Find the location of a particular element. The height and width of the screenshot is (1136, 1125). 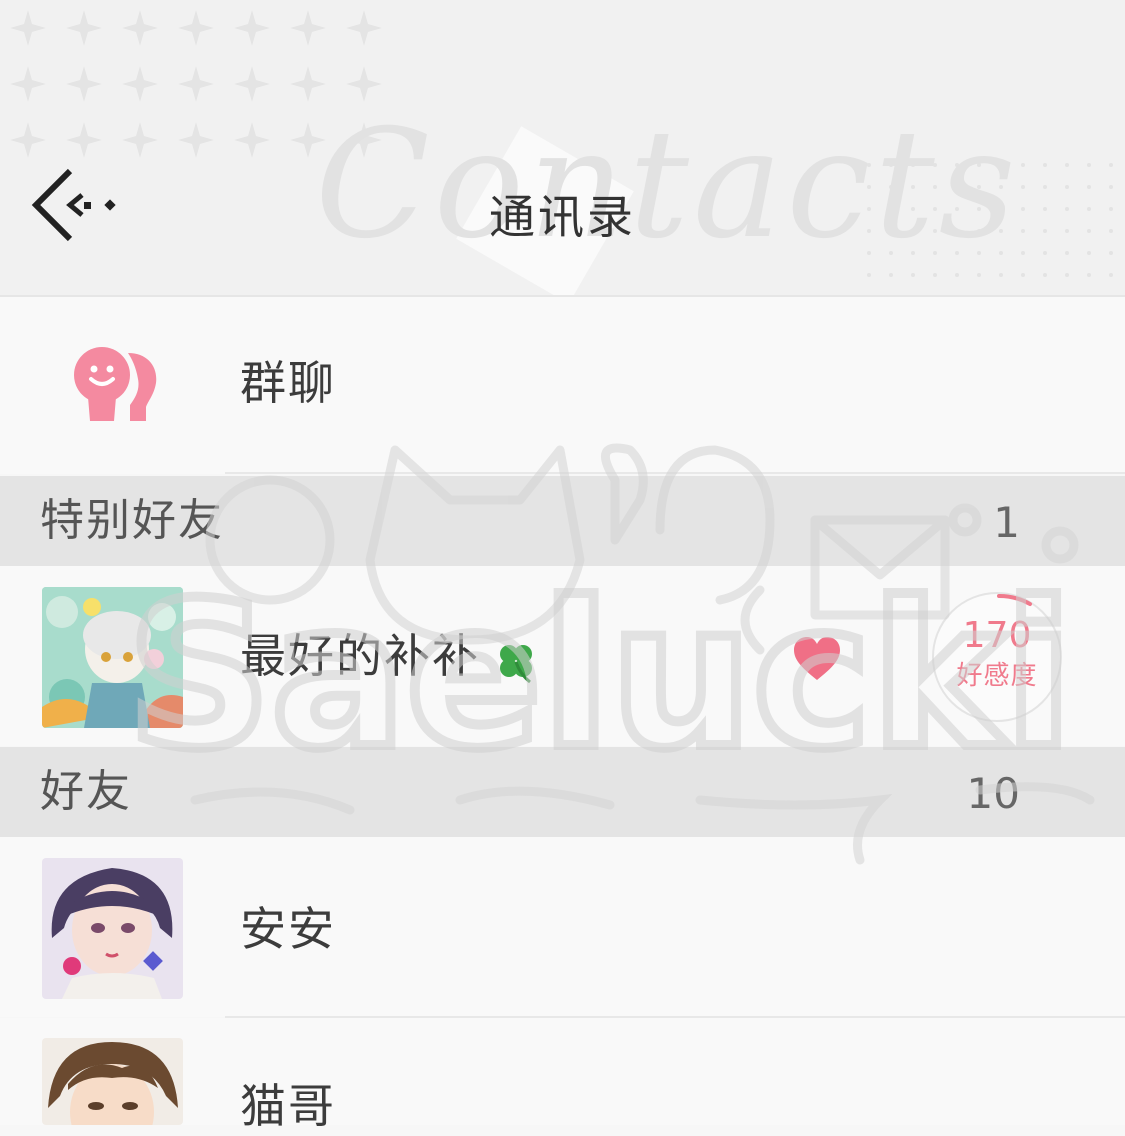

group-chat-icon is located at coordinates (115, 384).